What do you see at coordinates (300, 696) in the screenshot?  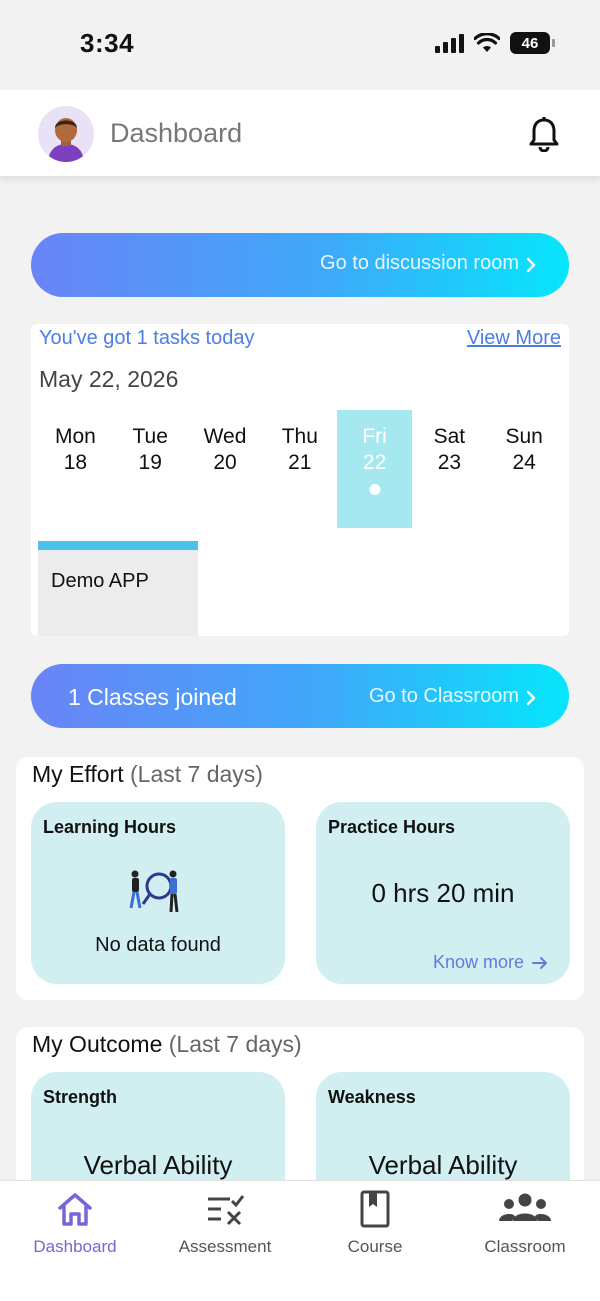 I see `classroom-button: 1 Classes joined Go to Classroom` at bounding box center [300, 696].